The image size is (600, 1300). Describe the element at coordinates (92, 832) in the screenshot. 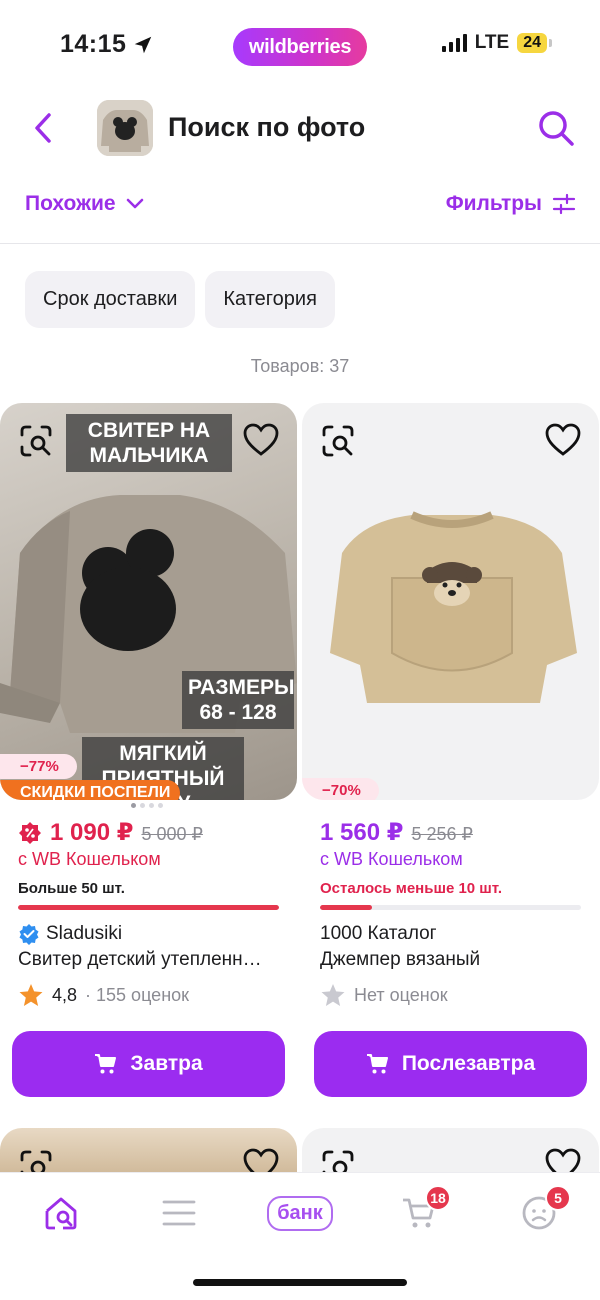

I see `price: 1 090 ₽` at that location.